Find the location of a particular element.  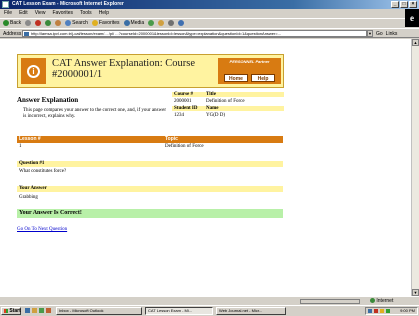

search-button: Search is located at coordinates (76, 23).